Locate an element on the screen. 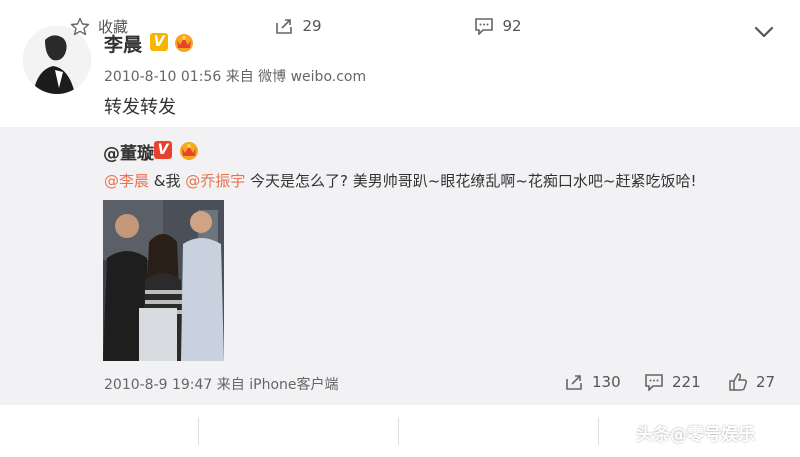 Image resolution: width=800 pixels, height=457 pixels. post-meta: 2010-8-10 01:56 来自 微博 weibo.com is located at coordinates (235, 77).